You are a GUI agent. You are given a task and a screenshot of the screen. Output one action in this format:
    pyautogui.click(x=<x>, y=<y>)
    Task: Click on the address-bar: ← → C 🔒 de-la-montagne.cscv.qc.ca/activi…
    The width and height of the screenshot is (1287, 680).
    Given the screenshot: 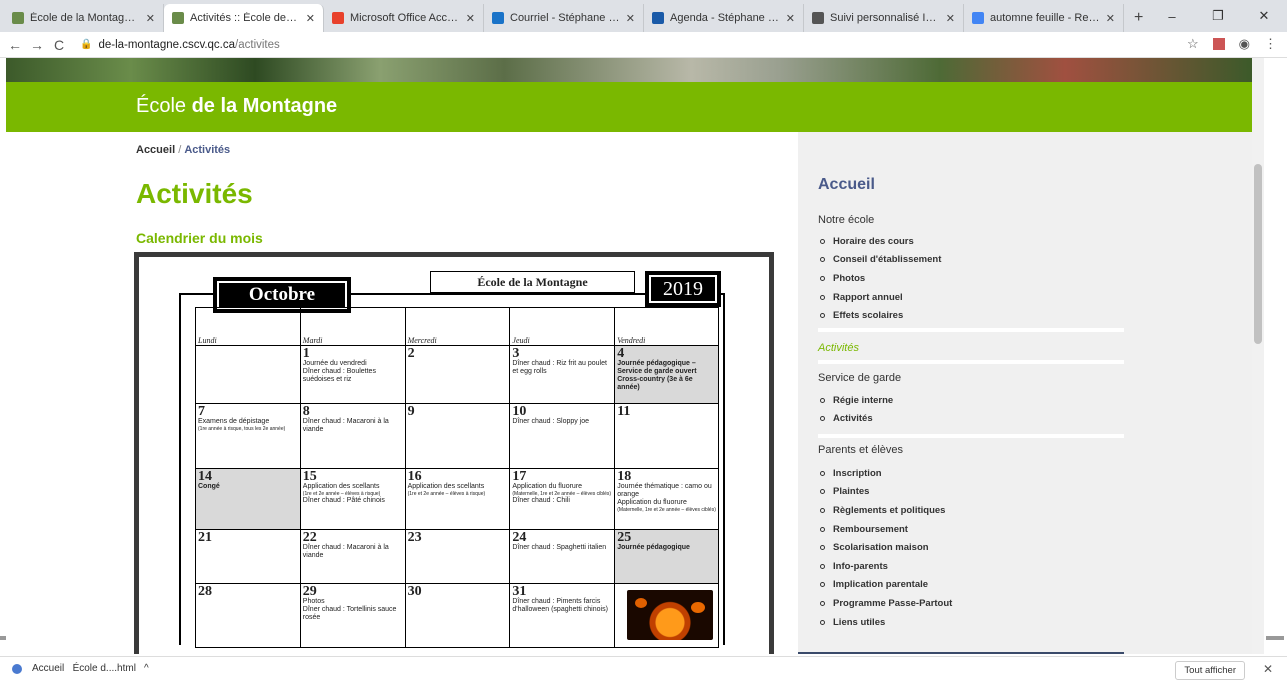 What is the action you would take?
    pyautogui.click(x=643, y=45)
    